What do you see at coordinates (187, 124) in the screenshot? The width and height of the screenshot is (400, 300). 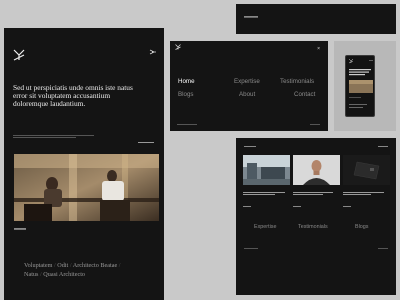 I see `menu-footer-placeholder` at bounding box center [187, 124].